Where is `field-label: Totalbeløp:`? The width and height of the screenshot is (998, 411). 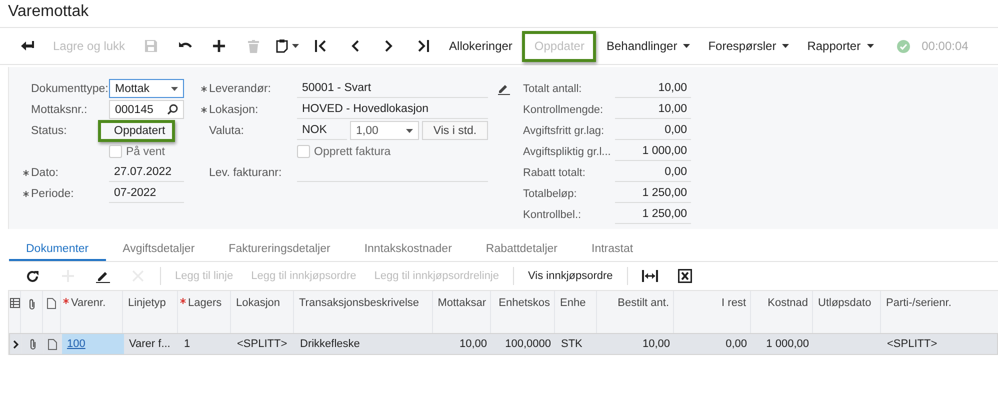
field-label: Totalbeløp: is located at coordinates (550, 194).